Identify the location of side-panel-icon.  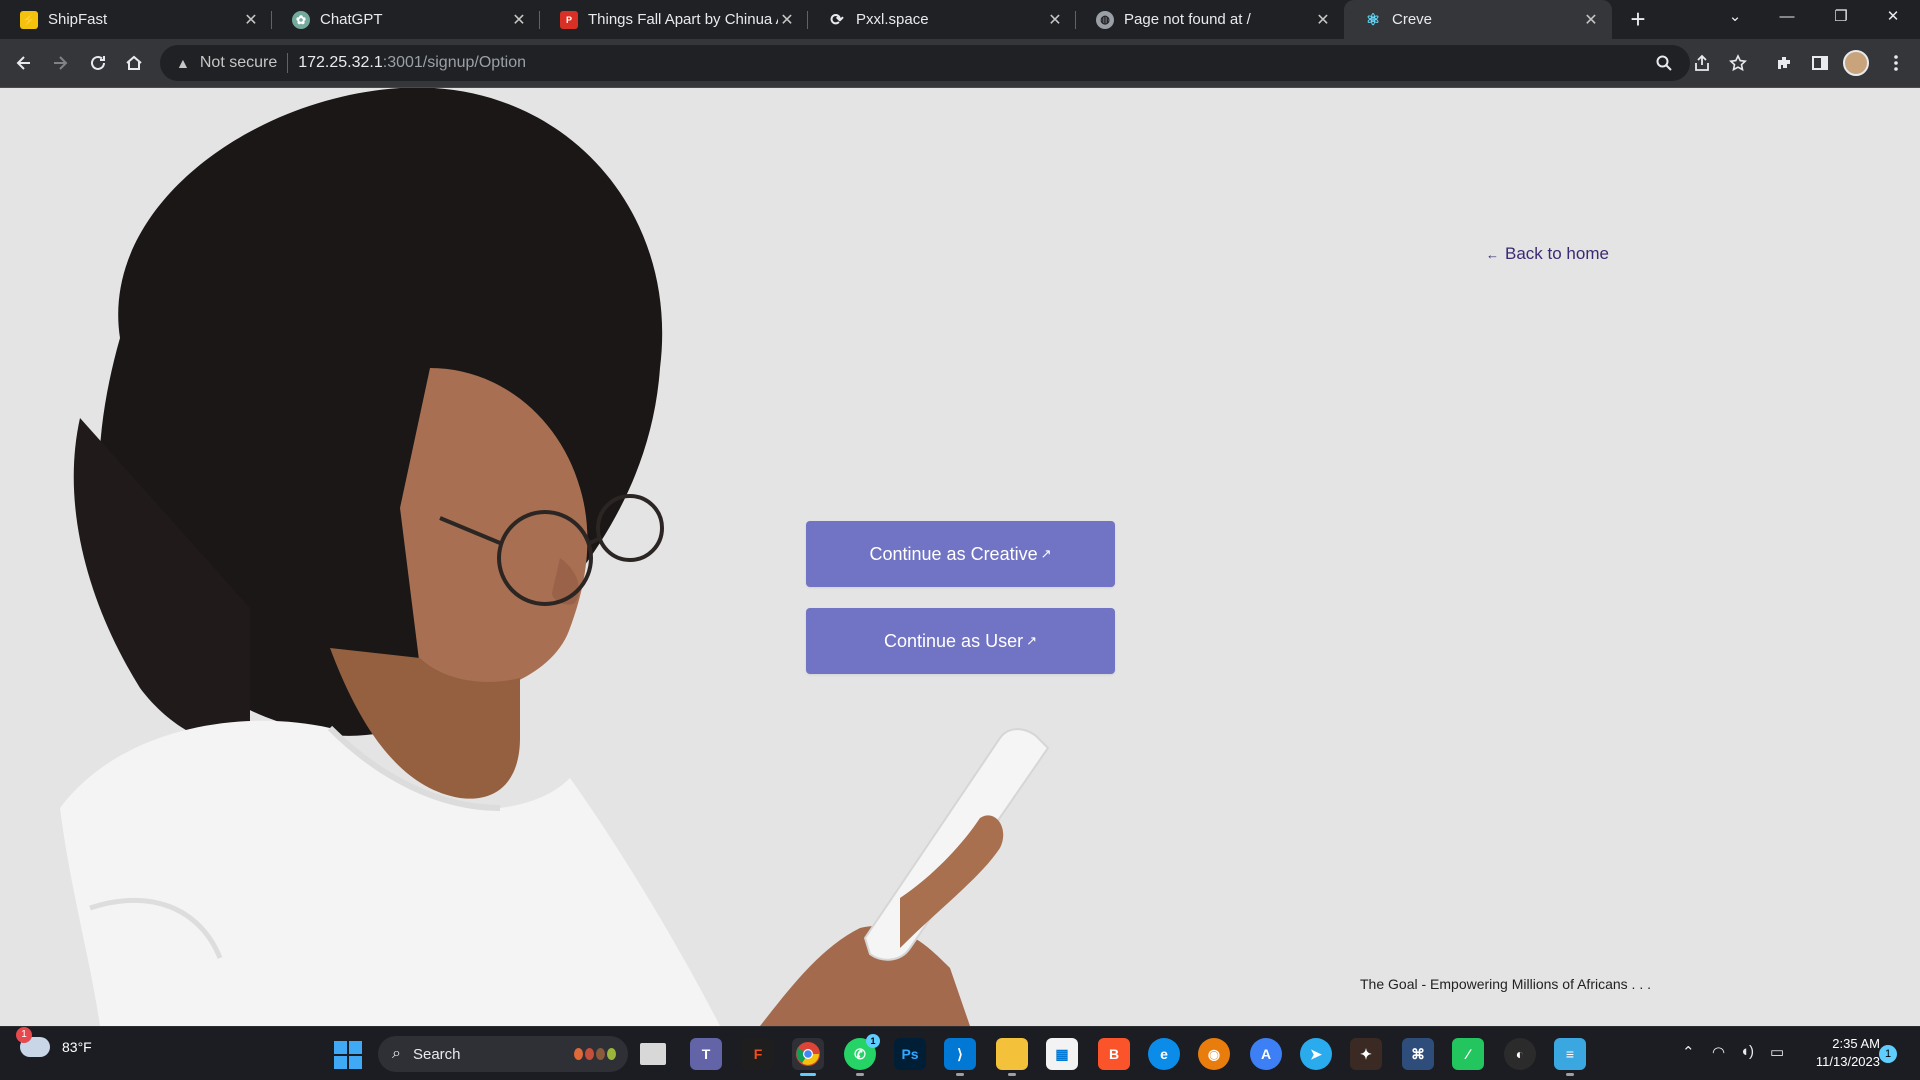
(1820, 63).